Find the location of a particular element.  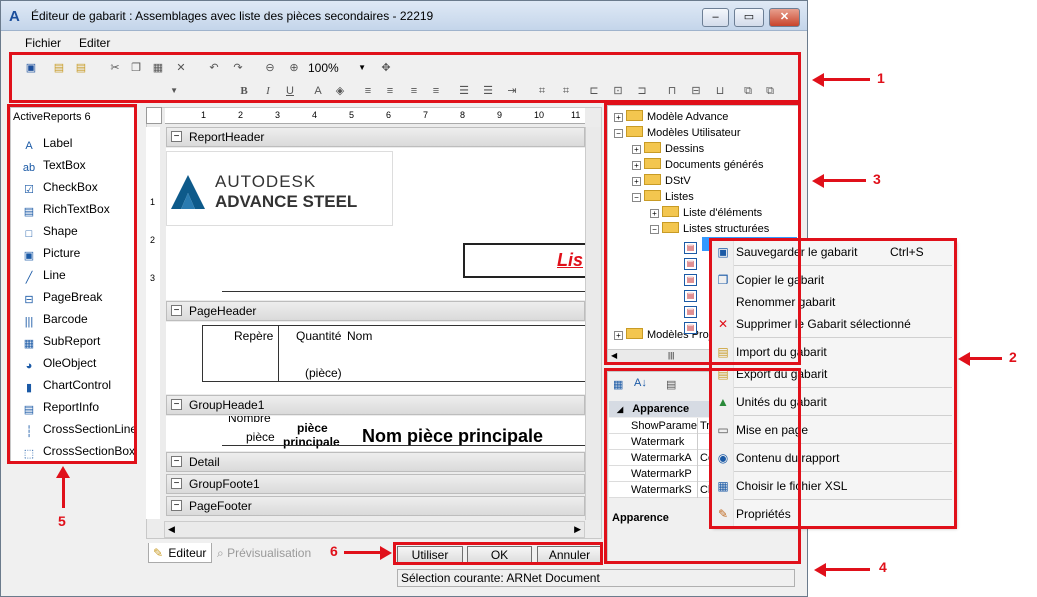

vertical-scrollbar is located at coordinates (593, 323).